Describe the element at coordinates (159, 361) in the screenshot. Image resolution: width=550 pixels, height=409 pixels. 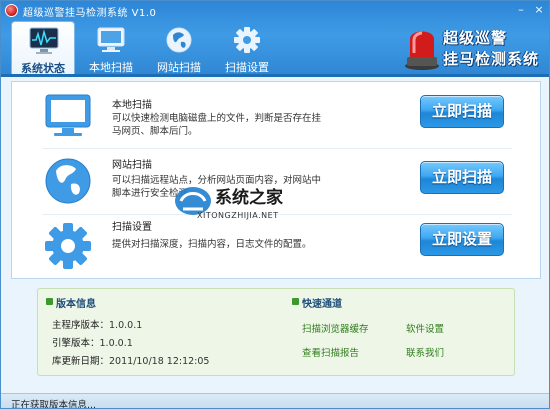
I see `info-value: 2011/10/18 12:12:05` at that location.